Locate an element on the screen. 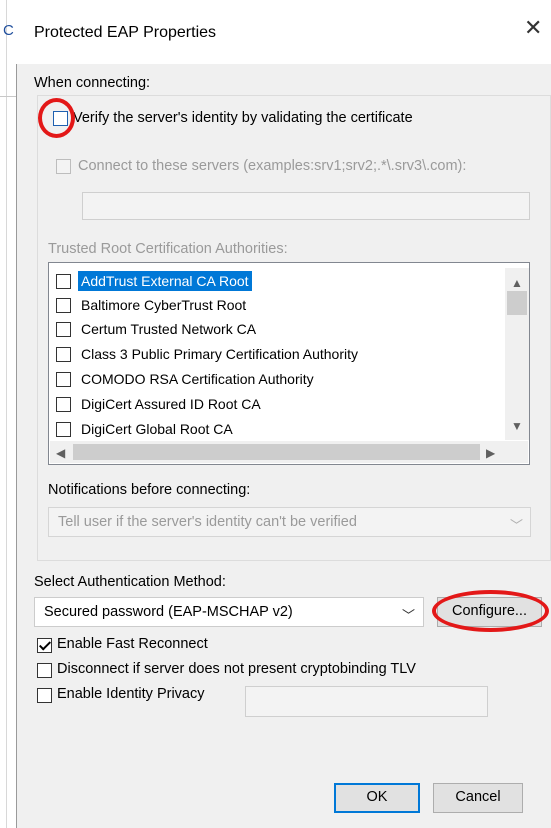 The height and width of the screenshot is (828, 551). when-connecting-label: When connecting: is located at coordinates (92, 83).